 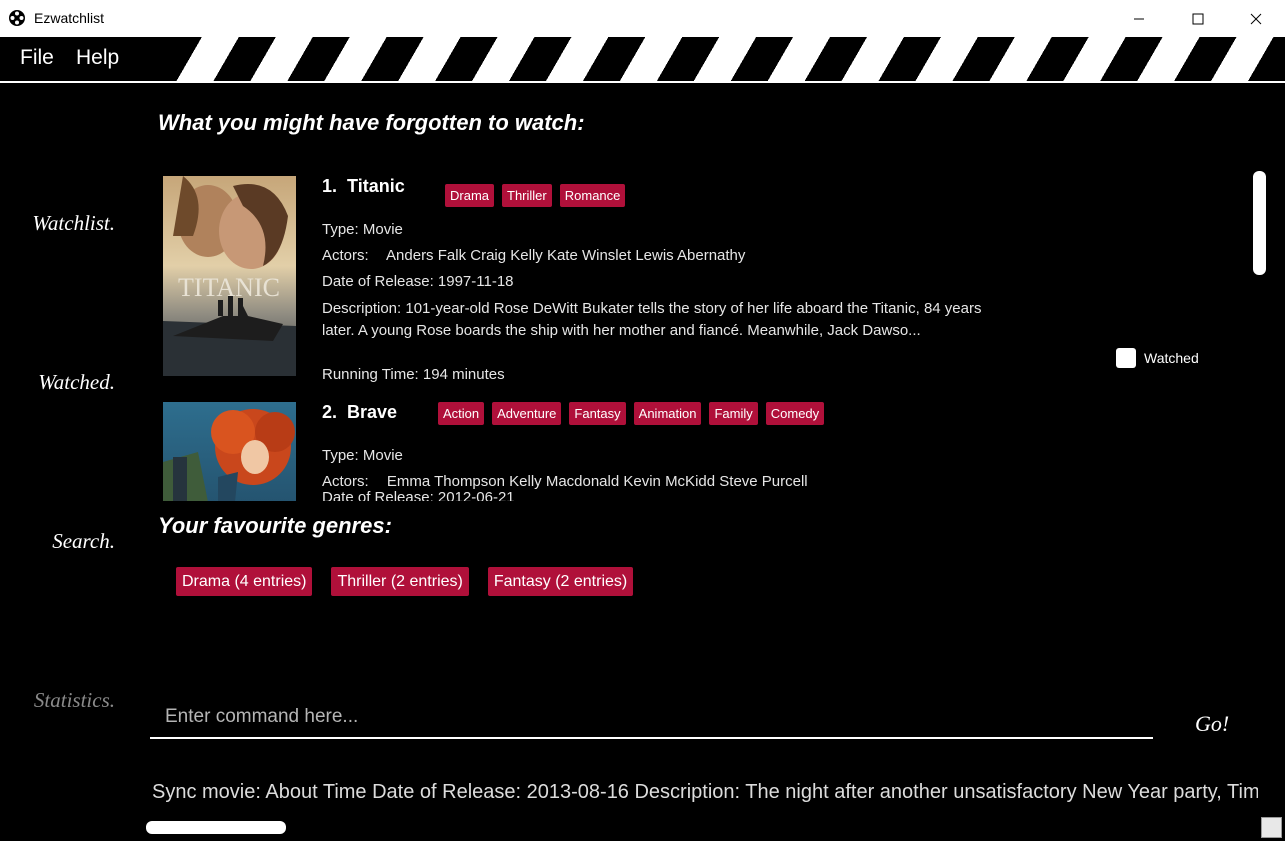 I want to click on sidebar-item-watchlist: Watchlist., so click(x=73, y=223).